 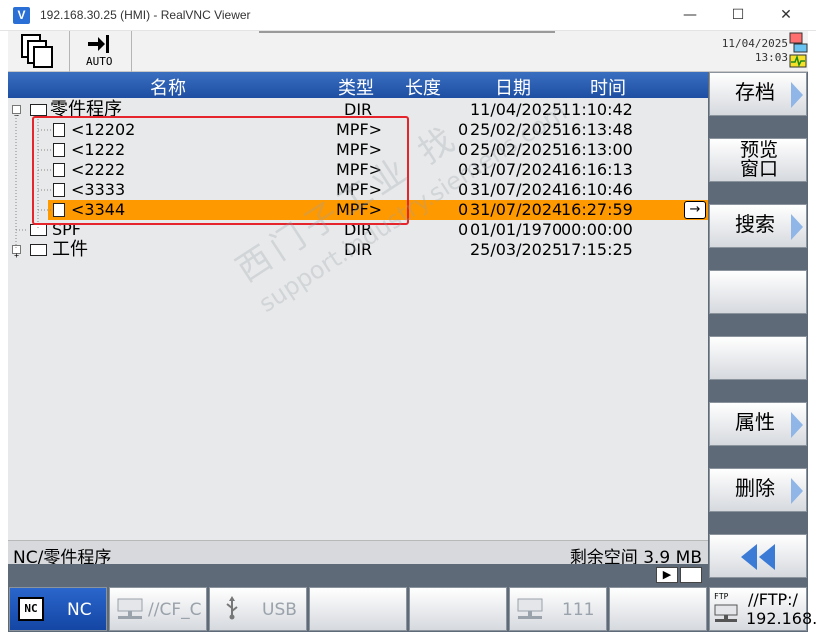 I want to click on row-date: 25/02/2025, so click(x=516, y=149).